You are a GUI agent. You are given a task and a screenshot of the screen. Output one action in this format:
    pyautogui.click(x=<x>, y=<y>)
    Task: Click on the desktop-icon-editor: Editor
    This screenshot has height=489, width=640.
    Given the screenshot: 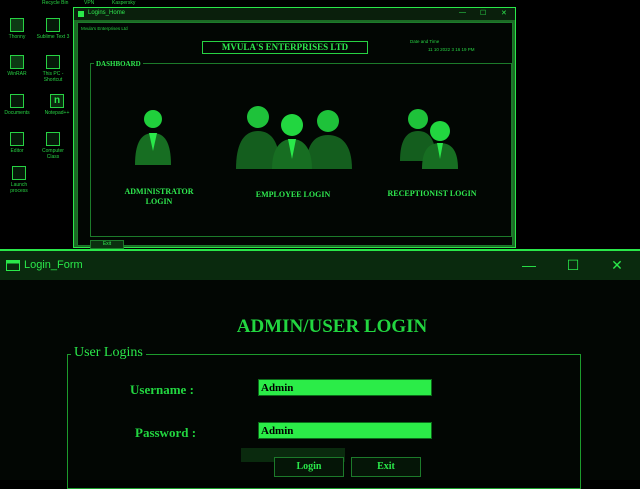 What is the action you would take?
    pyautogui.click(x=17, y=143)
    